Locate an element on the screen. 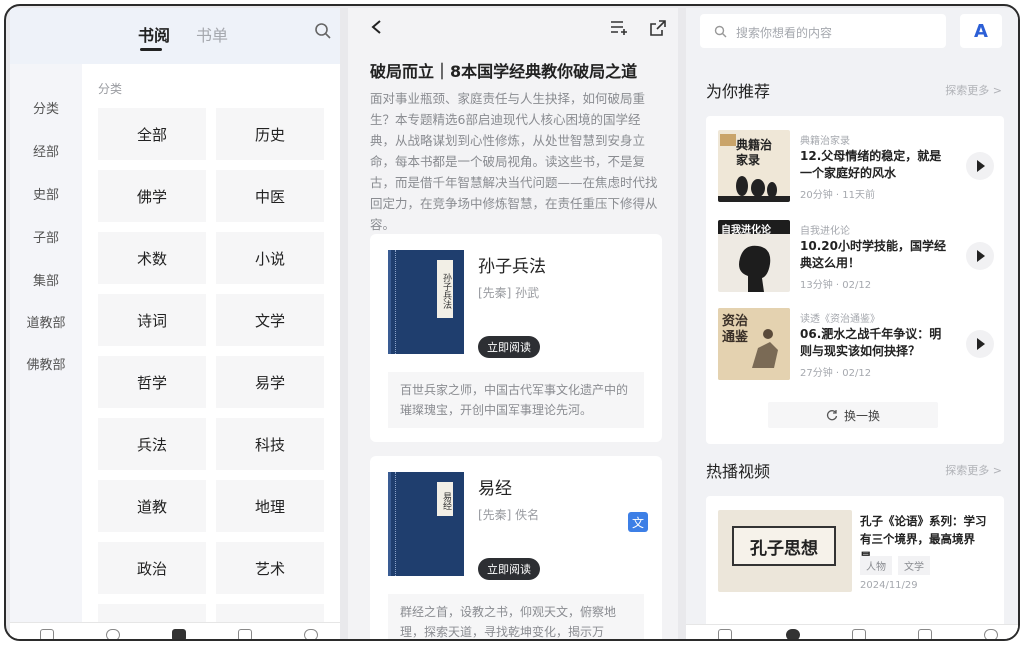  audio-source: 读透《资治通鉴》 is located at coordinates (840, 319).